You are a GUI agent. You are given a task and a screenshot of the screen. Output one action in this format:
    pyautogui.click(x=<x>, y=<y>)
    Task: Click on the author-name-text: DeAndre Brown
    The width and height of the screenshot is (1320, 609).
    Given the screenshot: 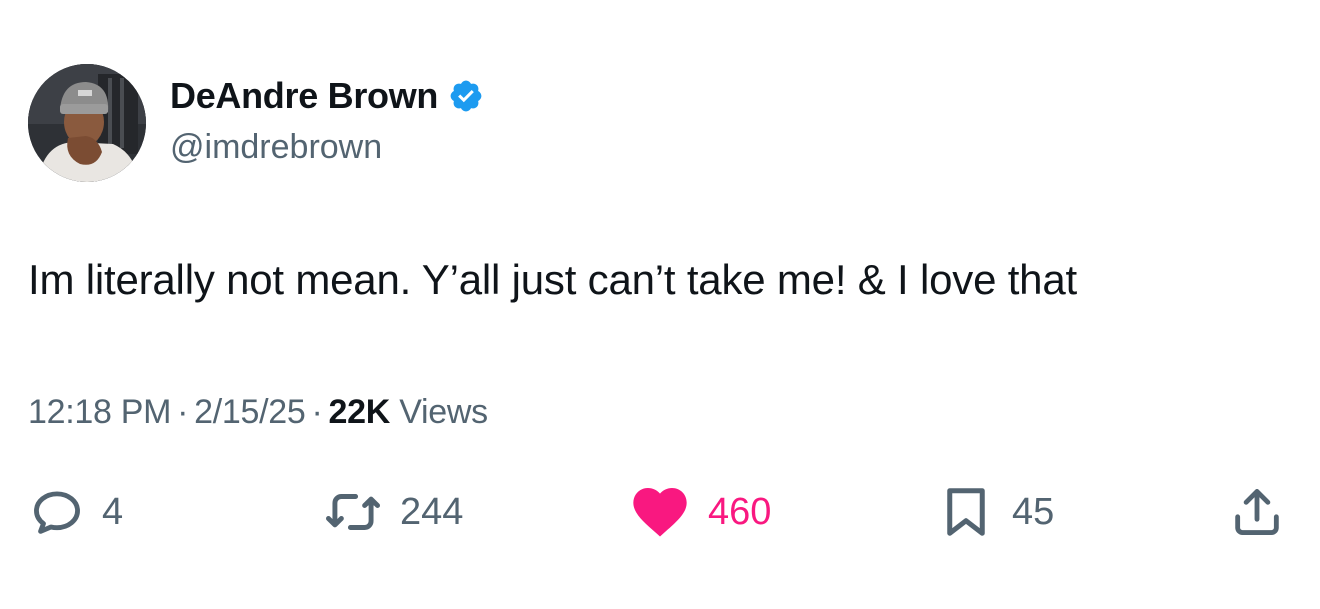 What is the action you would take?
    pyautogui.click(x=304, y=95)
    